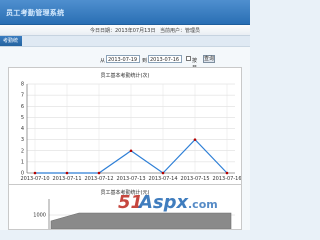 This screenshot has width=320, height=240. I want to click on y-tick-label: 2, so click(22, 151).